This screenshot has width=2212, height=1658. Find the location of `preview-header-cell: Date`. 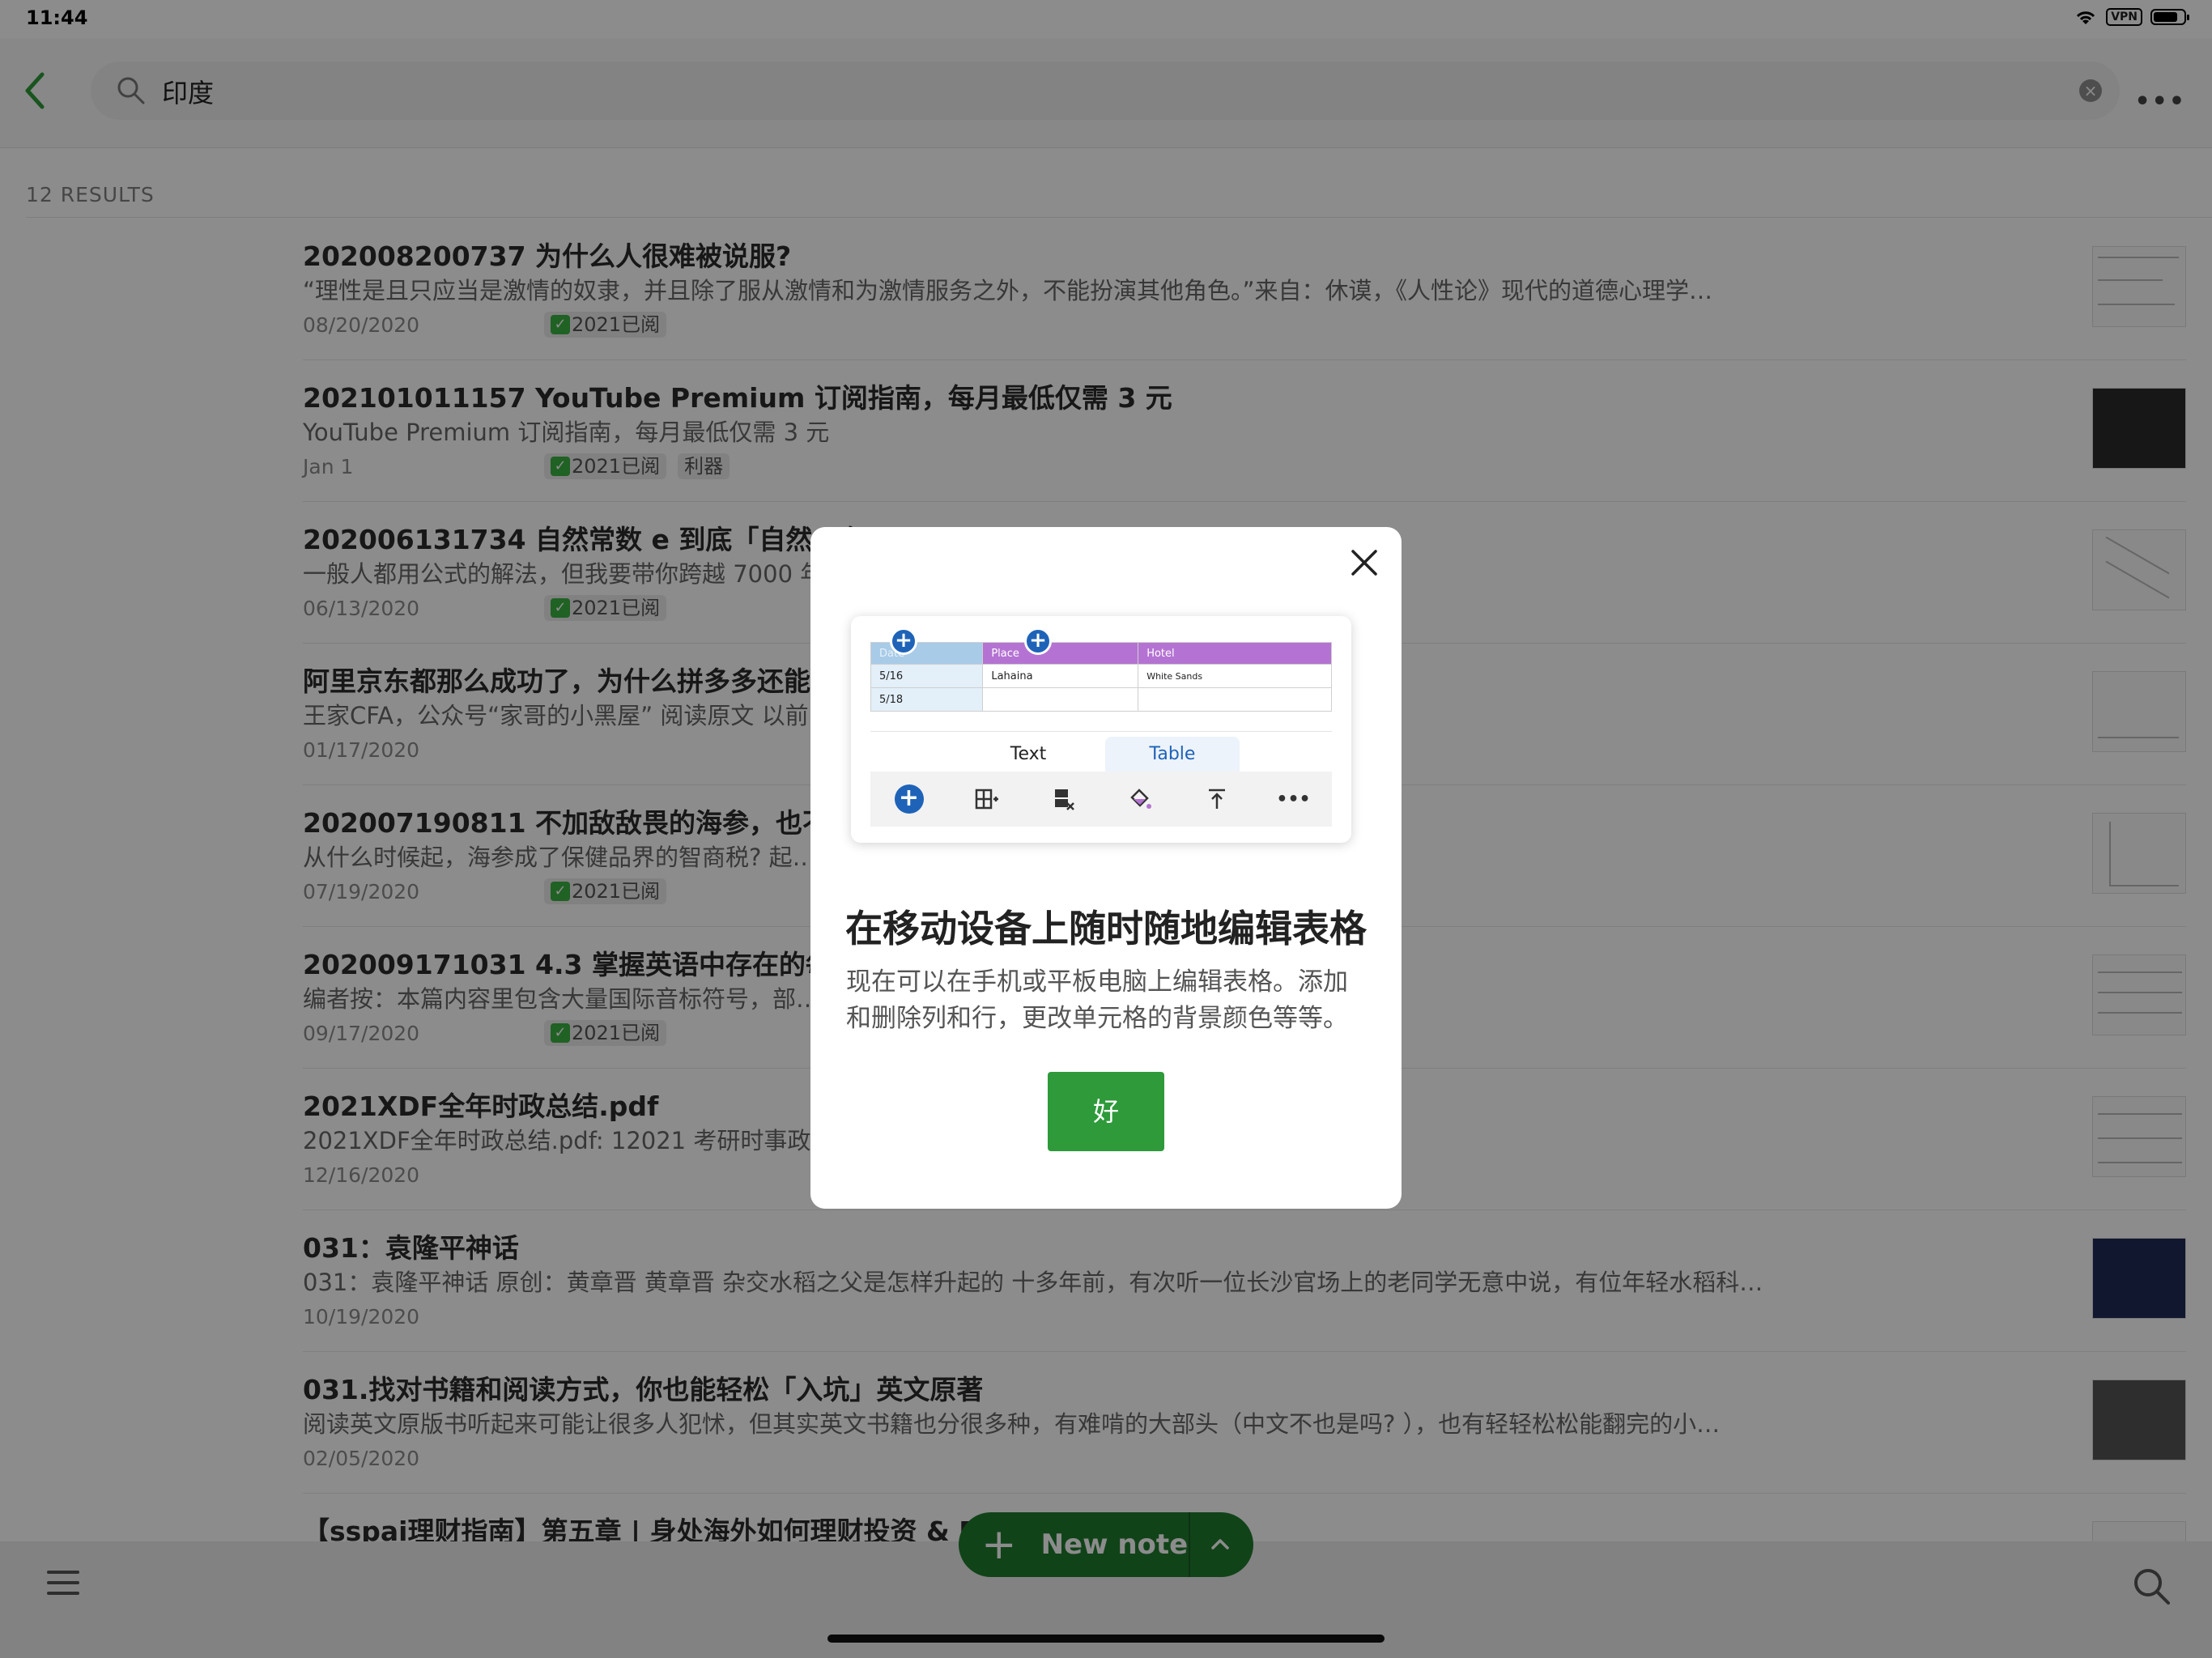

preview-header-cell: Date is located at coordinates (927, 653).